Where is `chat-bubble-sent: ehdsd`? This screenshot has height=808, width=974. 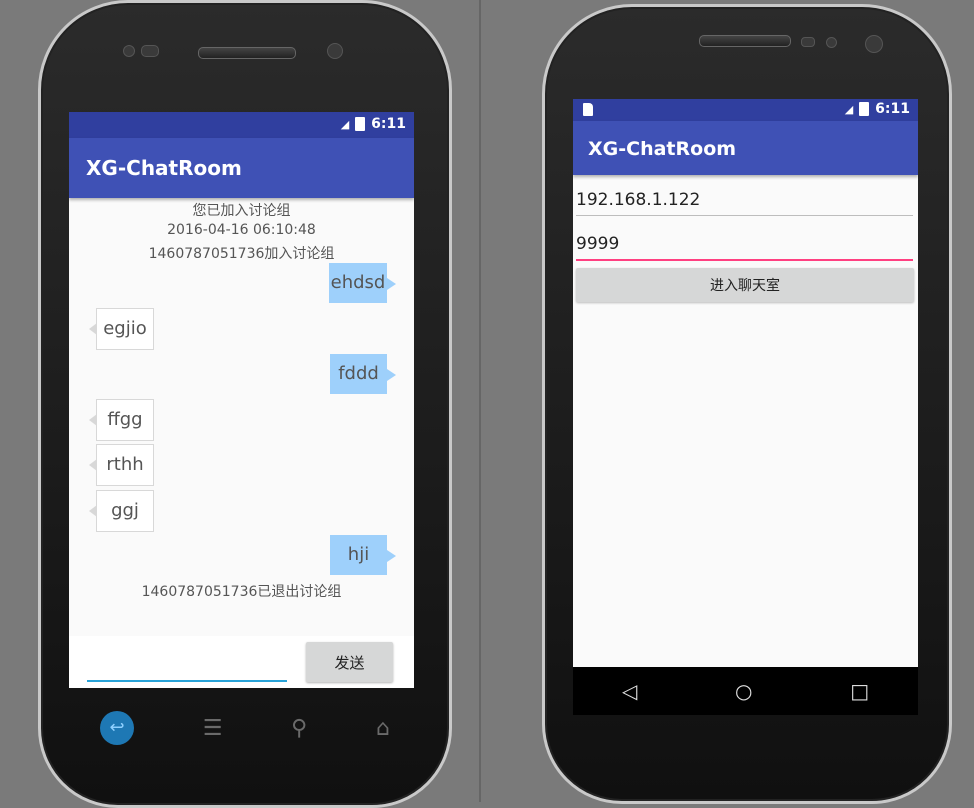 chat-bubble-sent: ehdsd is located at coordinates (362, 283).